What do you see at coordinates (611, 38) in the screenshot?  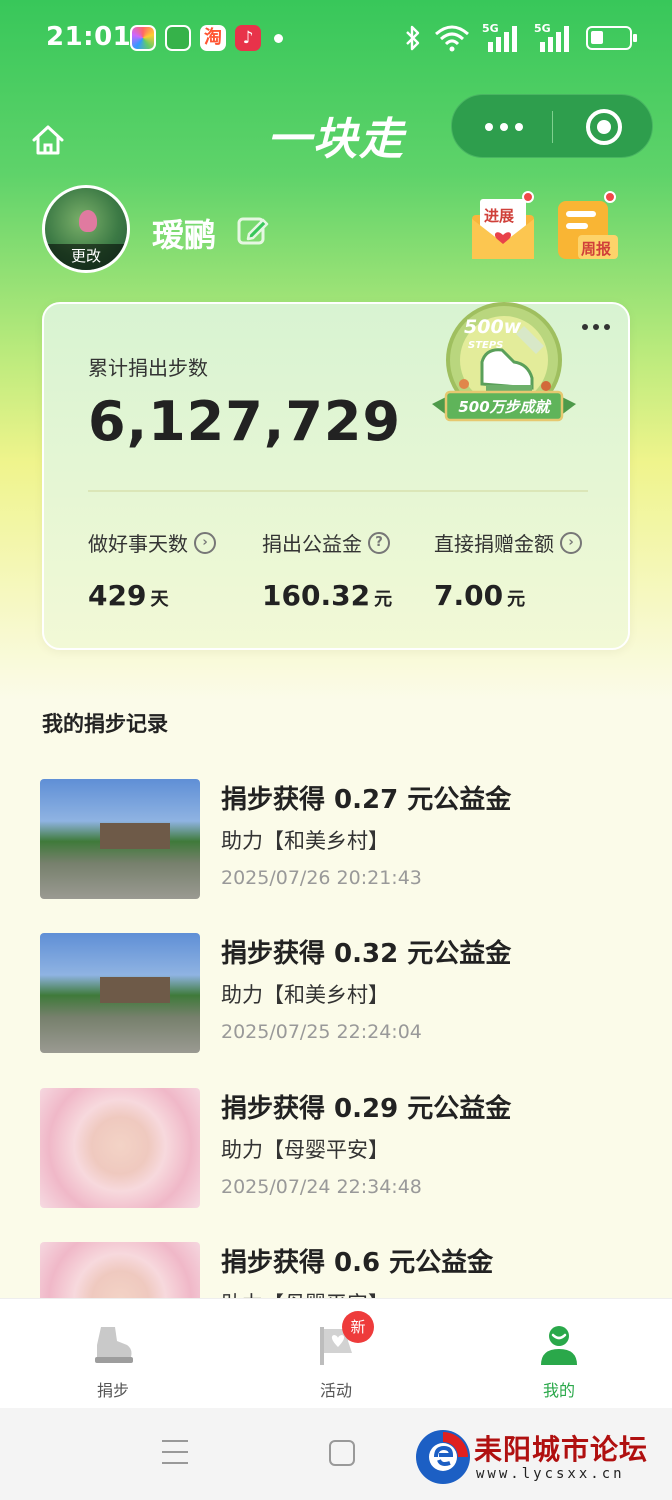 I see `battery-icon` at bounding box center [611, 38].